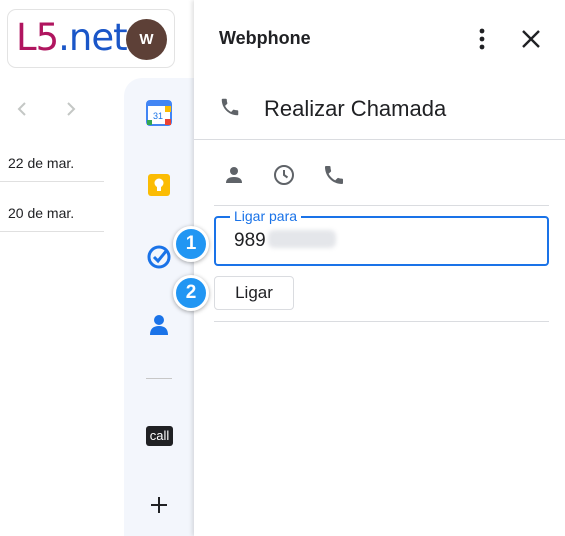 The height and width of the screenshot is (536, 565). What do you see at coordinates (159, 257) in the screenshot?
I see `tasks-icon` at bounding box center [159, 257].